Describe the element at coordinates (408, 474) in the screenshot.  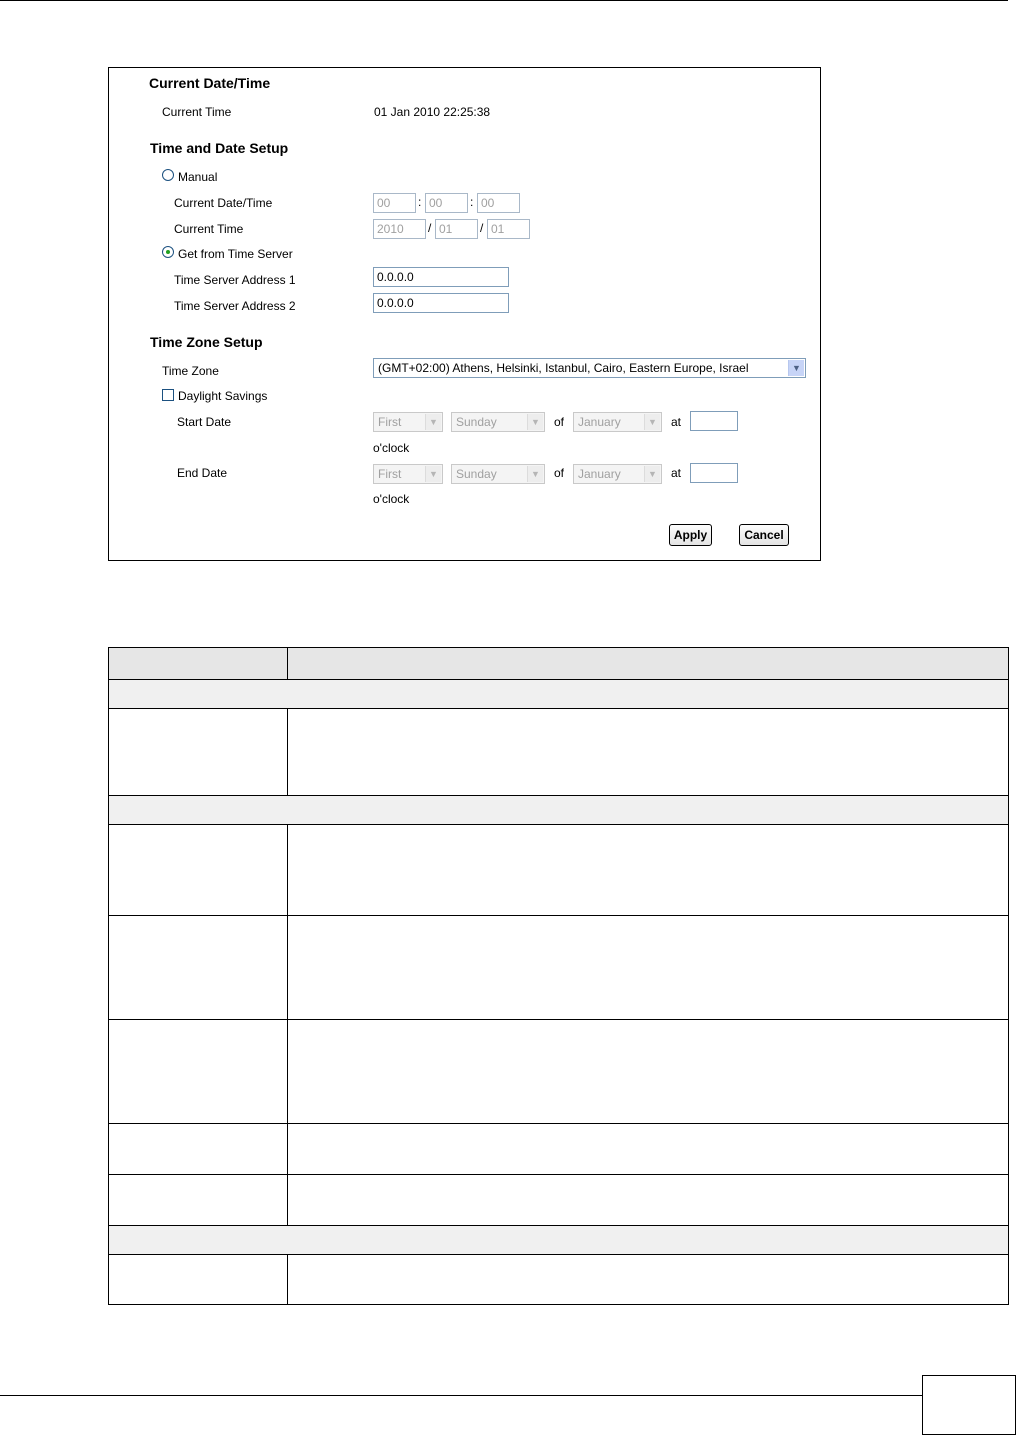
I see `end-week-select: First ▼` at that location.